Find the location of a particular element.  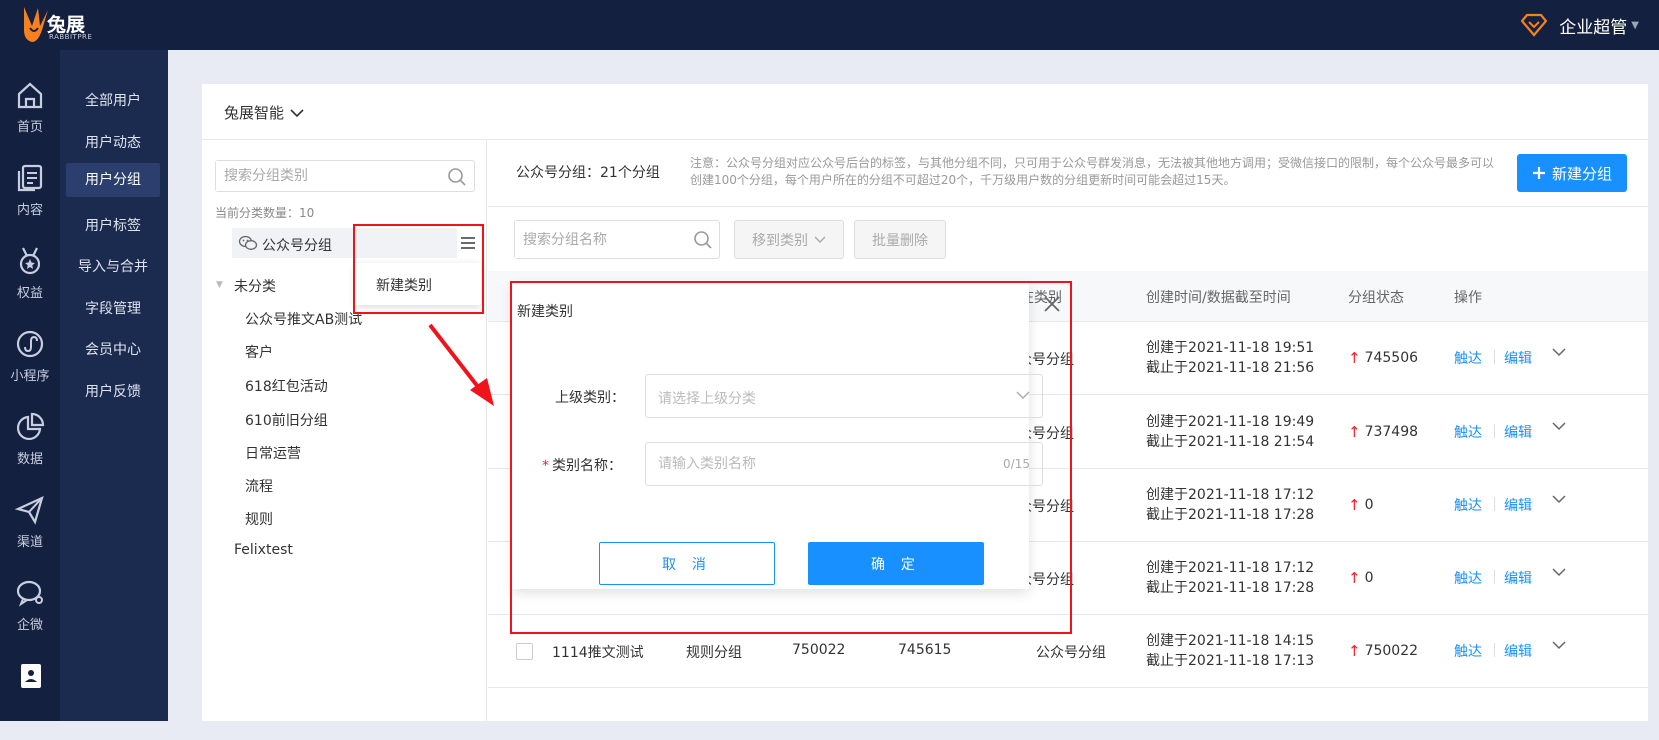

row-status: ↑ 737498 is located at coordinates (1383, 432).